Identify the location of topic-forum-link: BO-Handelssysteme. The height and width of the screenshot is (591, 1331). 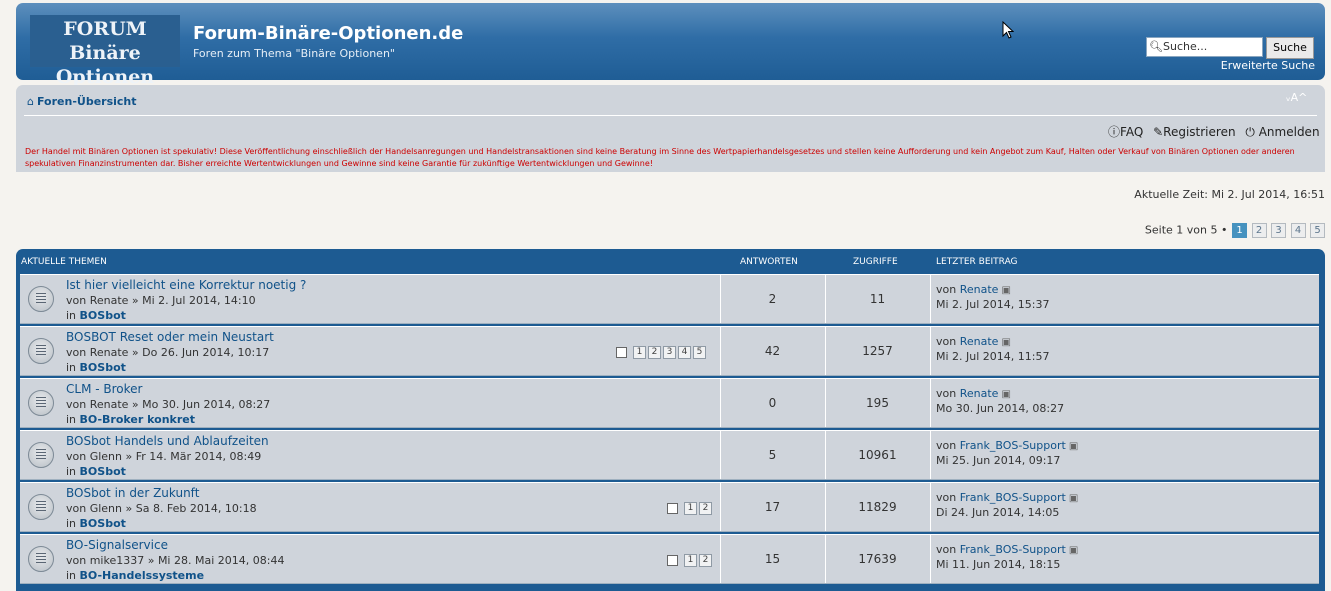
(142, 575).